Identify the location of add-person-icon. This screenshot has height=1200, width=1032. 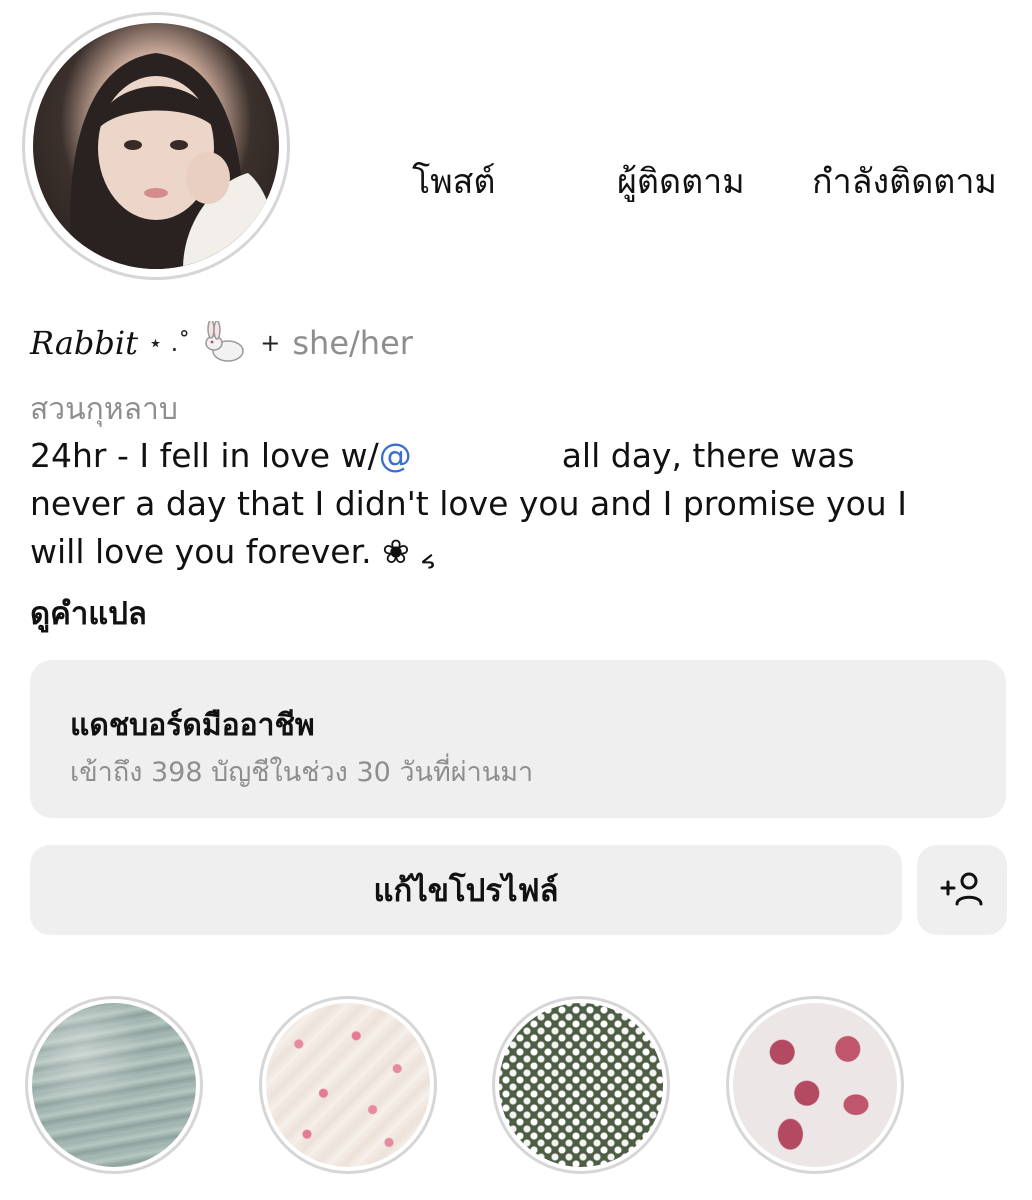
(962, 890).